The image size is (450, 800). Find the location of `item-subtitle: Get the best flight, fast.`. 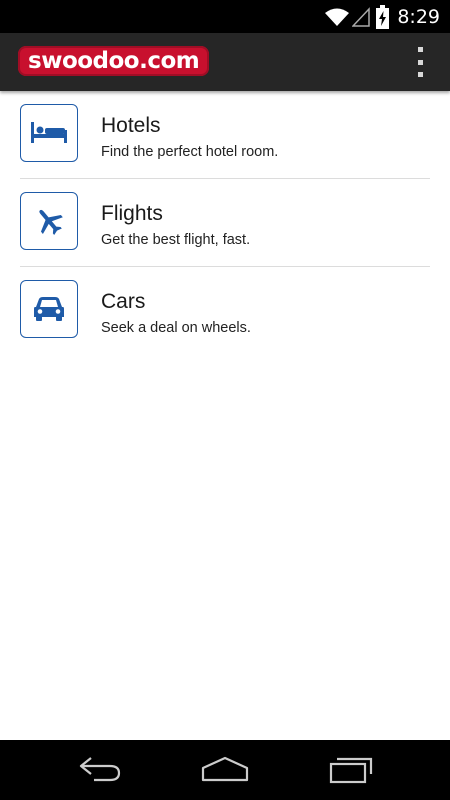

item-subtitle: Get the best flight, fast. is located at coordinates (176, 240).